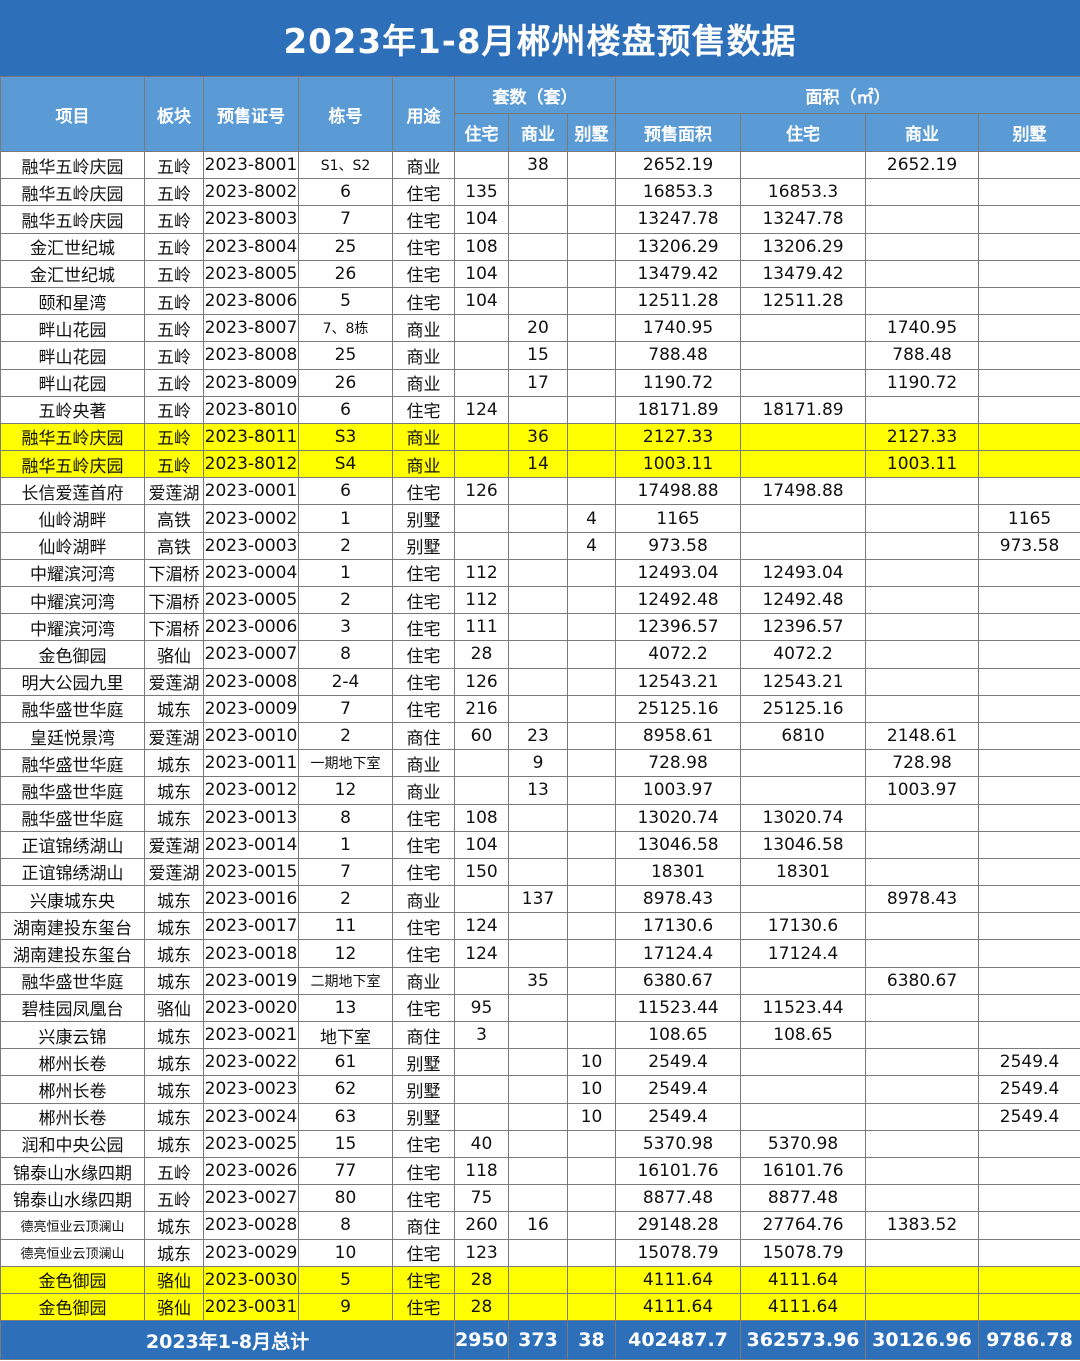 The width and height of the screenshot is (1080, 1361). I want to click on cell-area-villa: 1165, so click(1029, 518).